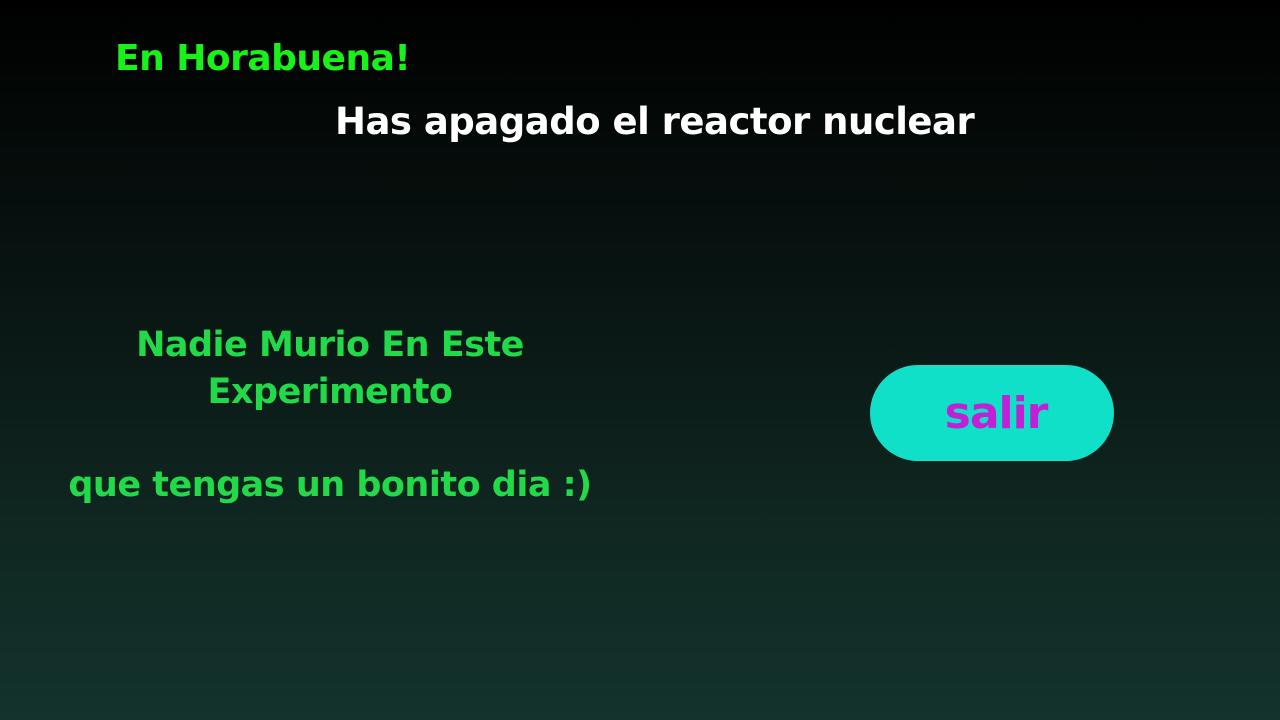  Describe the element at coordinates (996, 413) in the screenshot. I see `exit-button-label: salir` at that location.